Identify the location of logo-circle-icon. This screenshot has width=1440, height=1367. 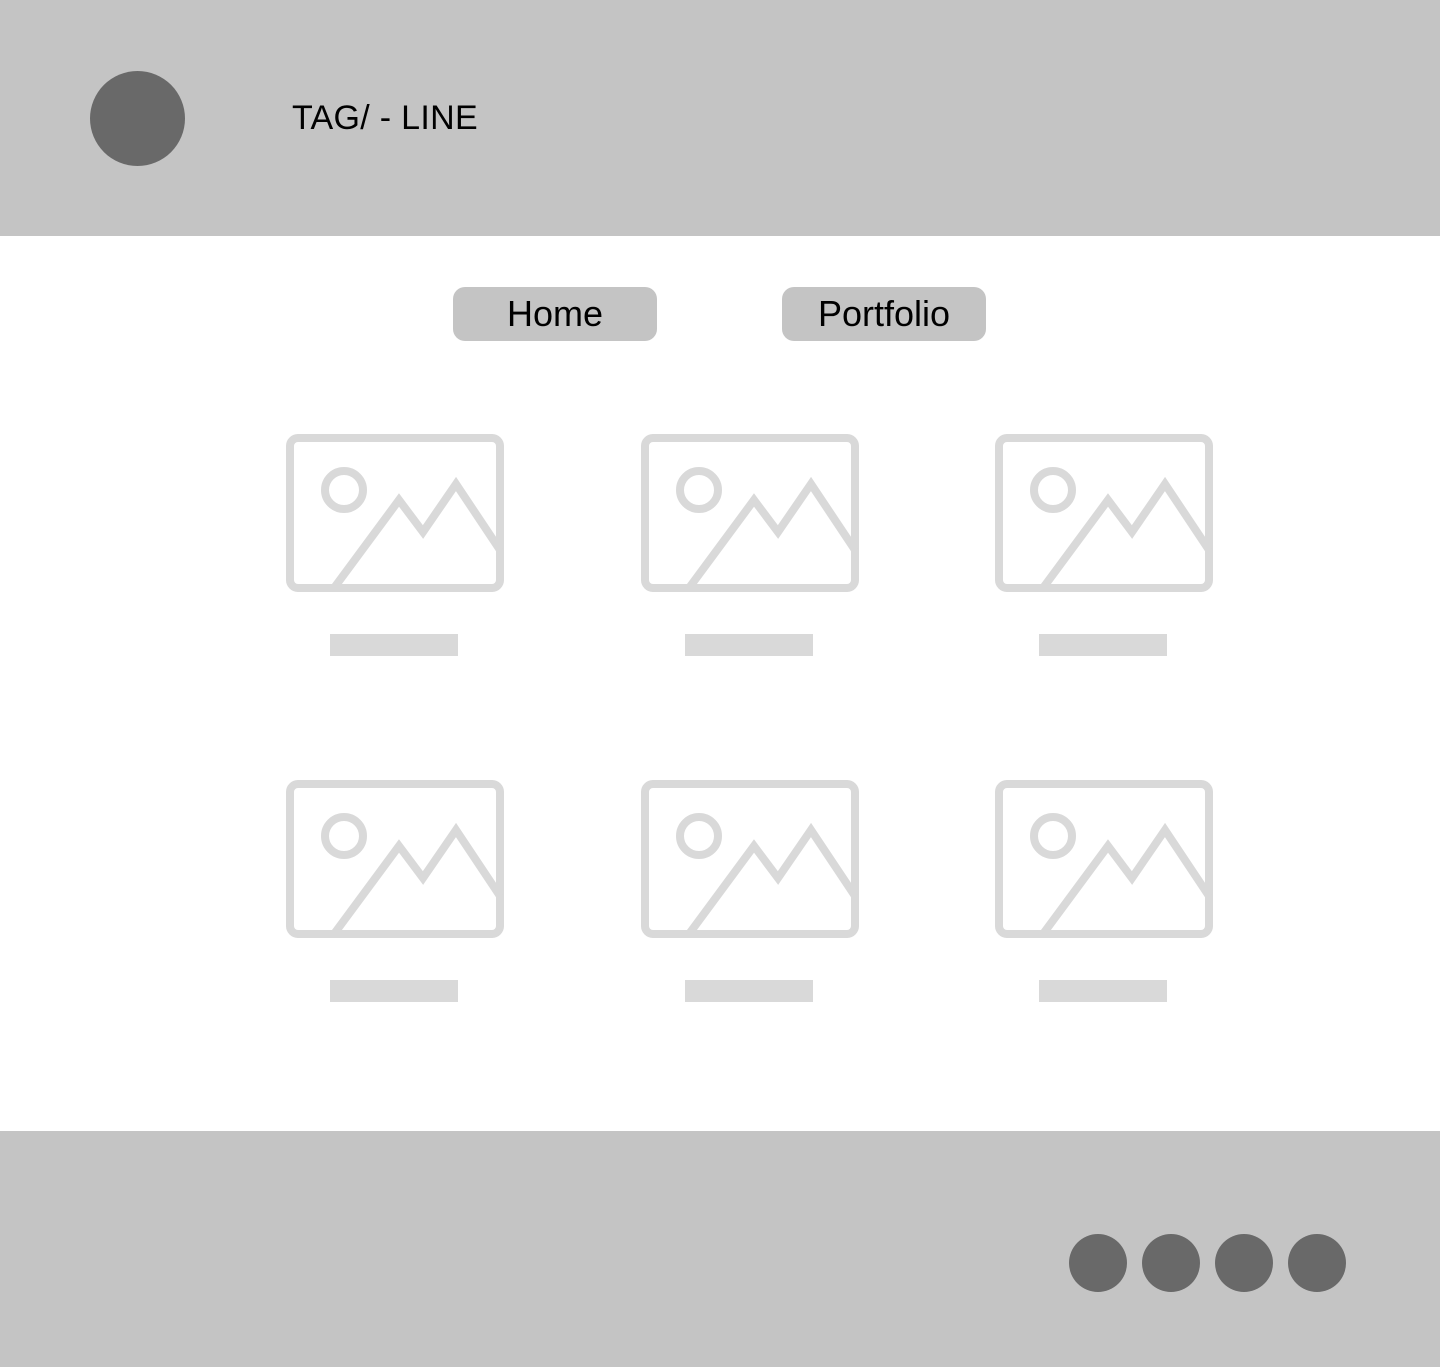
(137, 118).